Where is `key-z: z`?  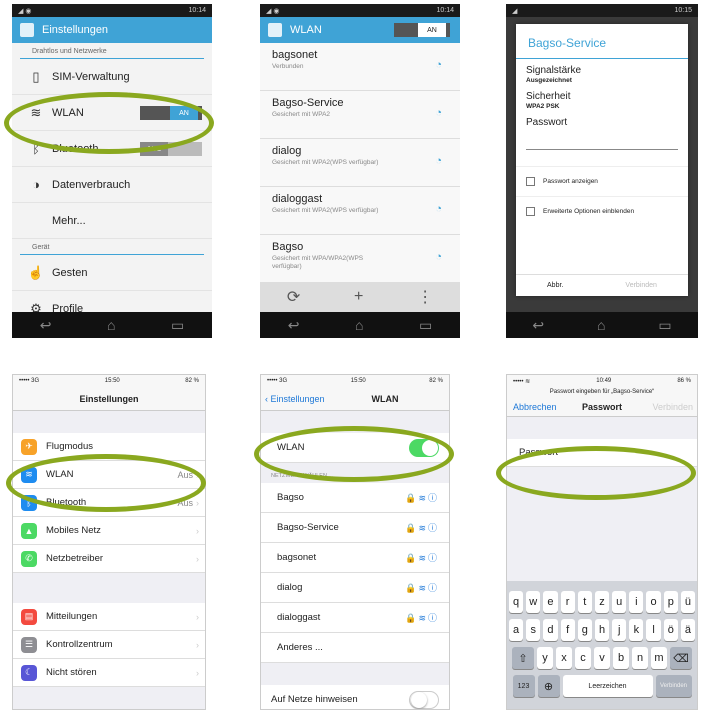 key-z: z is located at coordinates (602, 602).